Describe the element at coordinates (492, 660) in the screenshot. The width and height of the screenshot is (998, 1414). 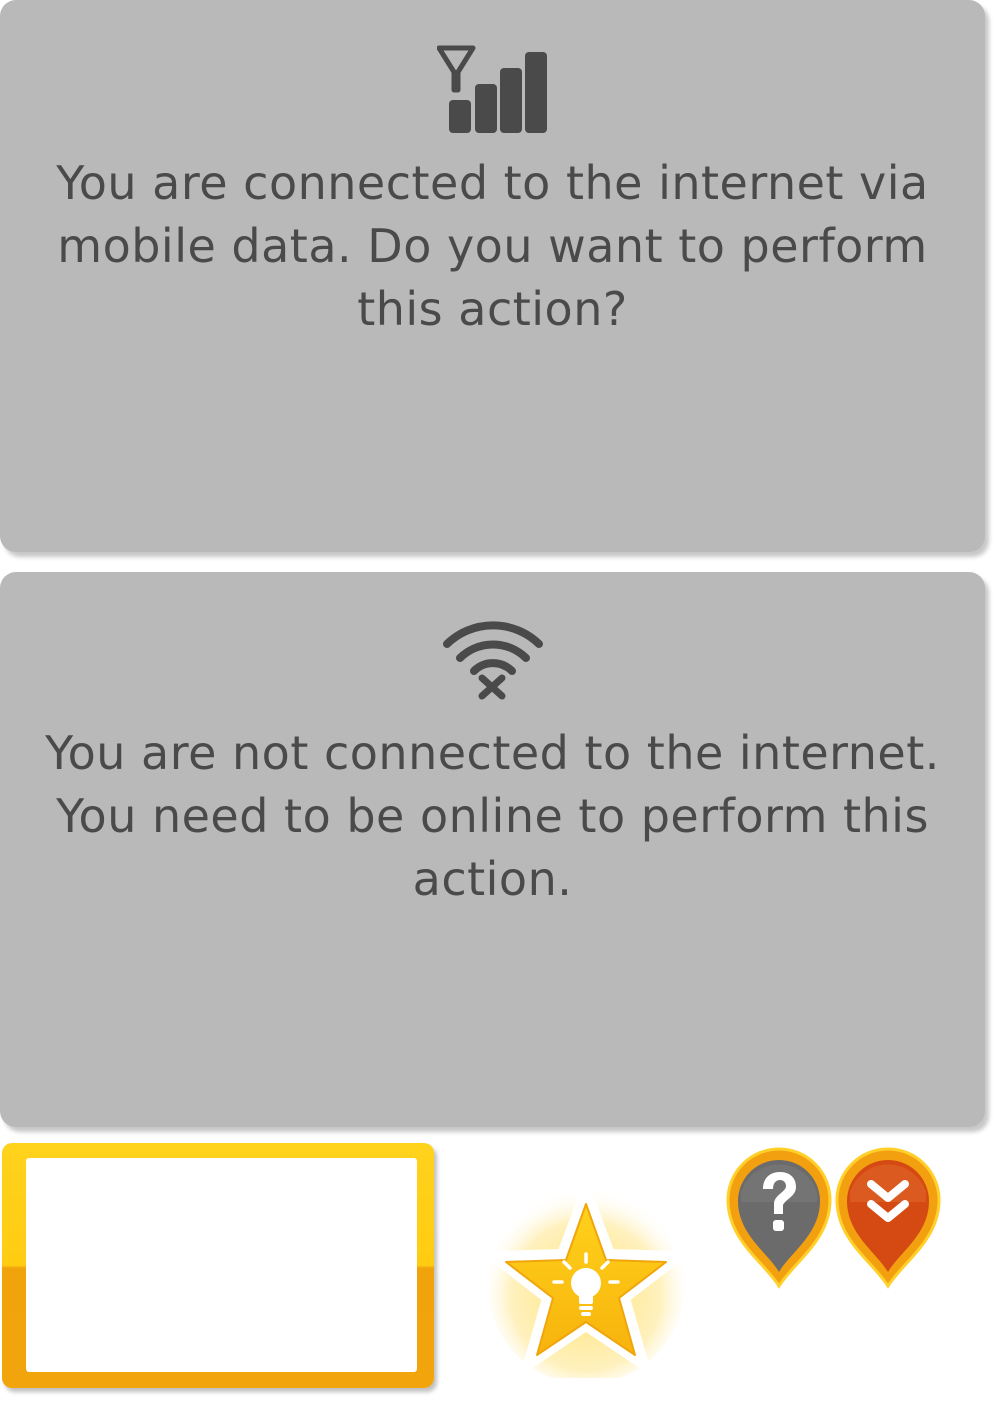
I see `wifi-off-icon` at that location.